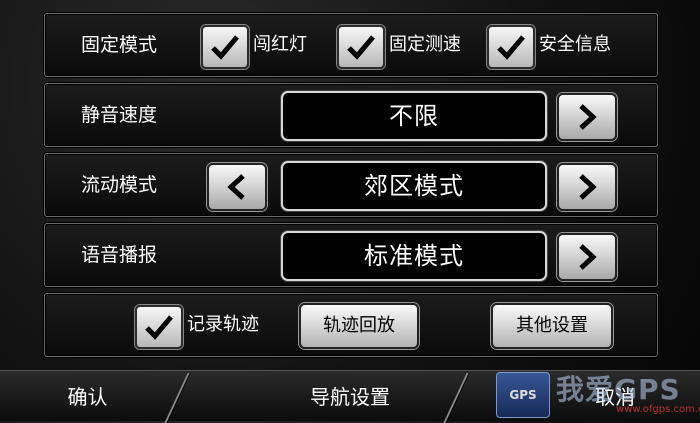 This screenshot has height=423, width=700. What do you see at coordinates (119, 115) in the screenshot?
I see `mute-speed-label: 静音速度` at bounding box center [119, 115].